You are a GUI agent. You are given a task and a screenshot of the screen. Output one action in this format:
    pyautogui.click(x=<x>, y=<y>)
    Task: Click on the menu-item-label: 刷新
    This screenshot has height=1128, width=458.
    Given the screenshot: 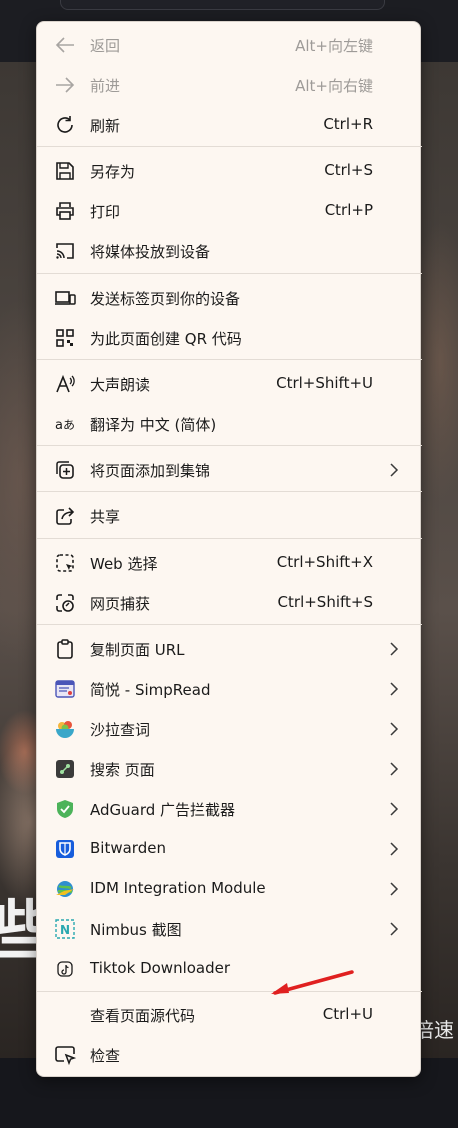 What is the action you would take?
    pyautogui.click(x=105, y=126)
    